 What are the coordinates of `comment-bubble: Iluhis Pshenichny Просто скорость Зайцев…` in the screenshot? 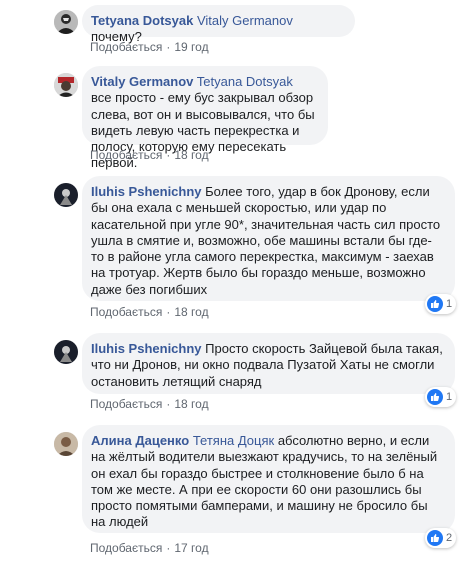 It's located at (268, 363).